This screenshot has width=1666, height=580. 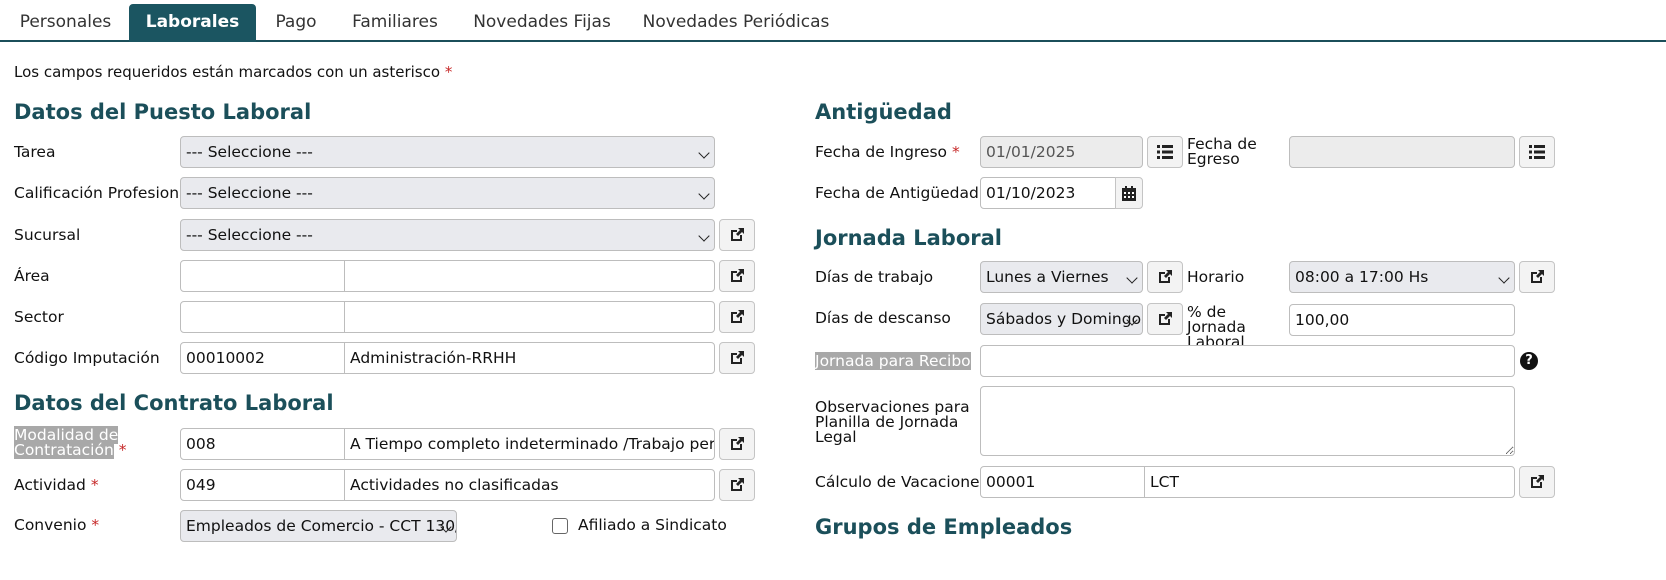 What do you see at coordinates (529, 317) in the screenshot?
I see `sector-desc-input` at bounding box center [529, 317].